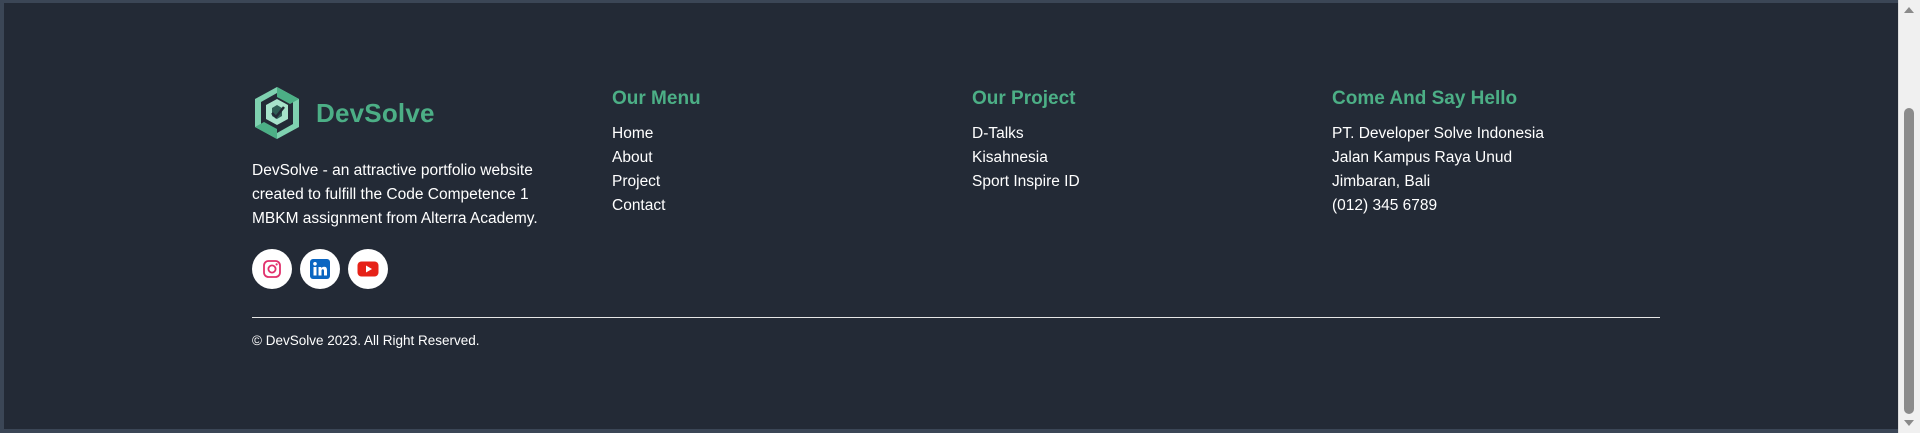 Image resolution: width=1920 pixels, height=433 pixels. I want to click on youtube-button, so click(368, 269).